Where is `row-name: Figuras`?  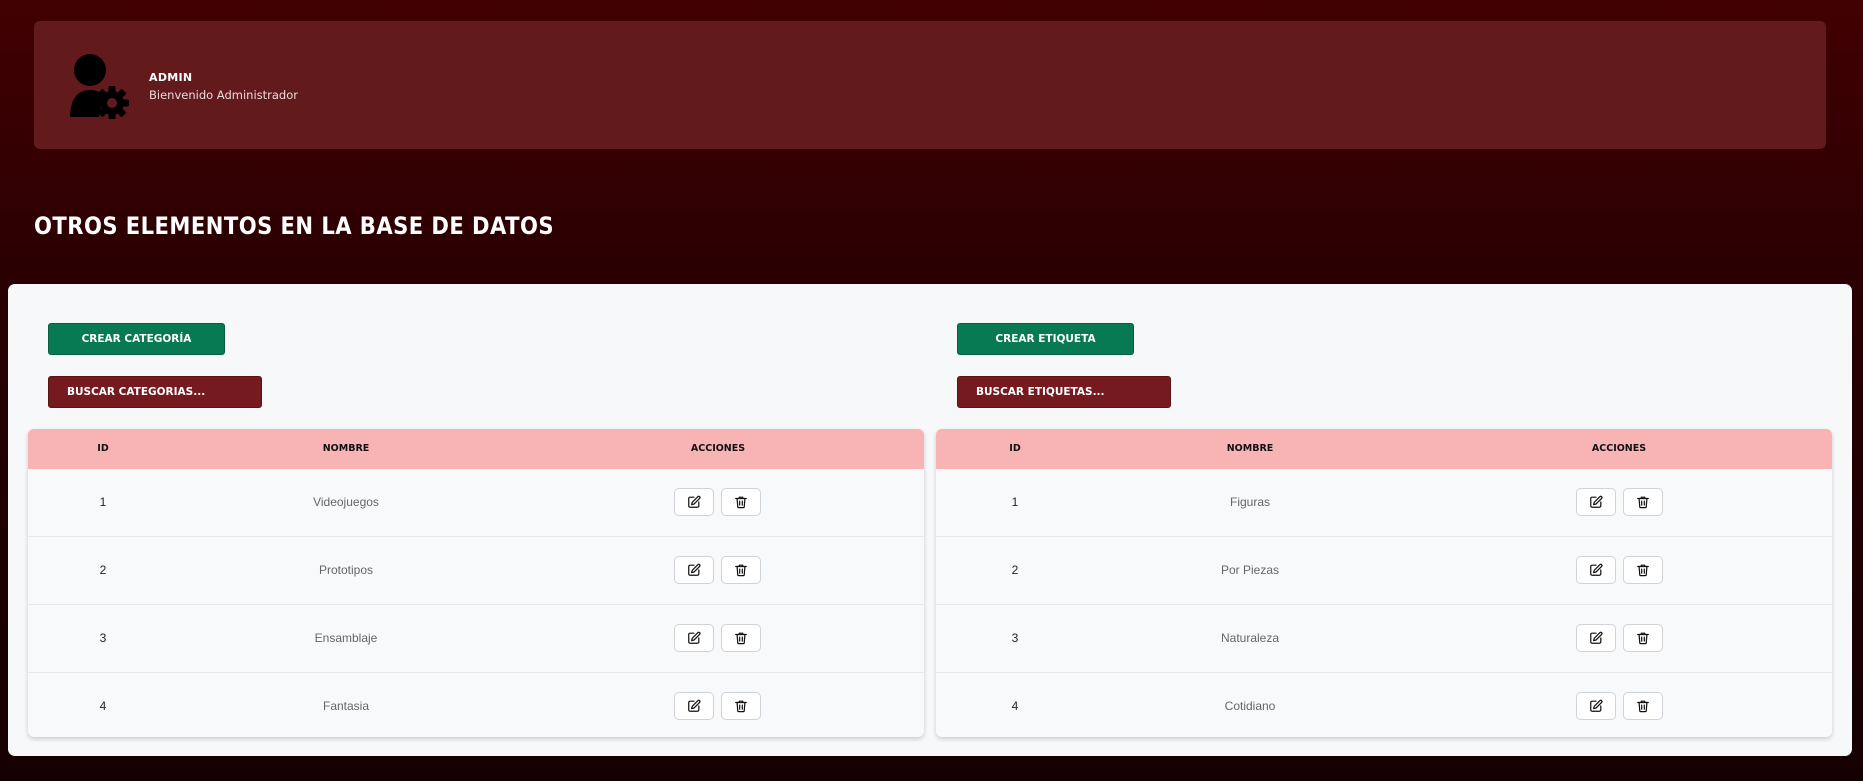
row-name: Figuras is located at coordinates (1250, 502).